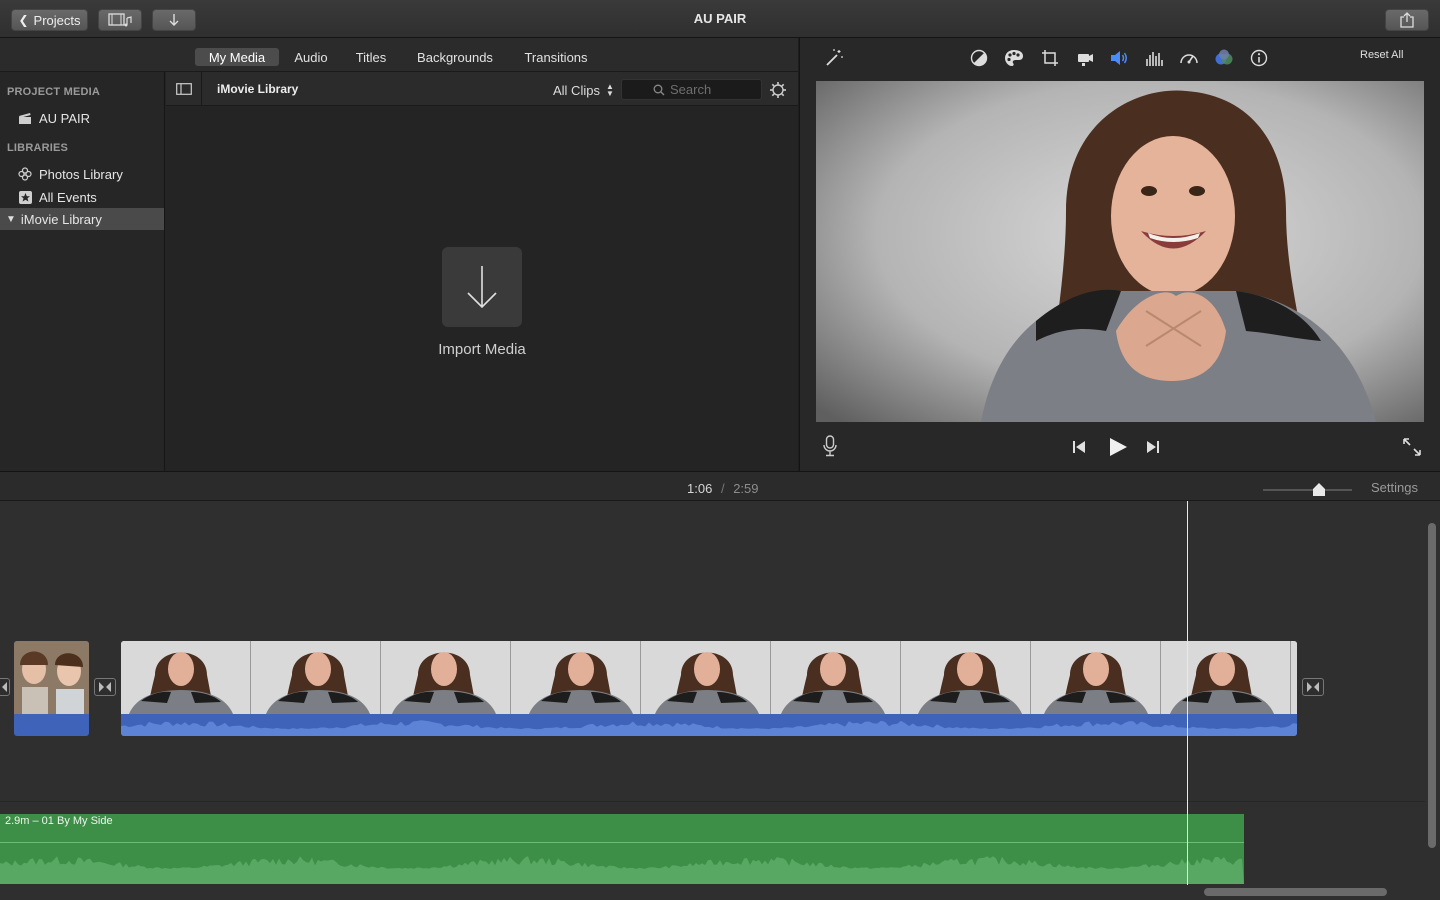 The width and height of the screenshot is (1440, 900). What do you see at coordinates (482, 89) in the screenshot?
I see `library-header-bar: iMovie Library All Clips ▲ ▼ Search` at bounding box center [482, 89].